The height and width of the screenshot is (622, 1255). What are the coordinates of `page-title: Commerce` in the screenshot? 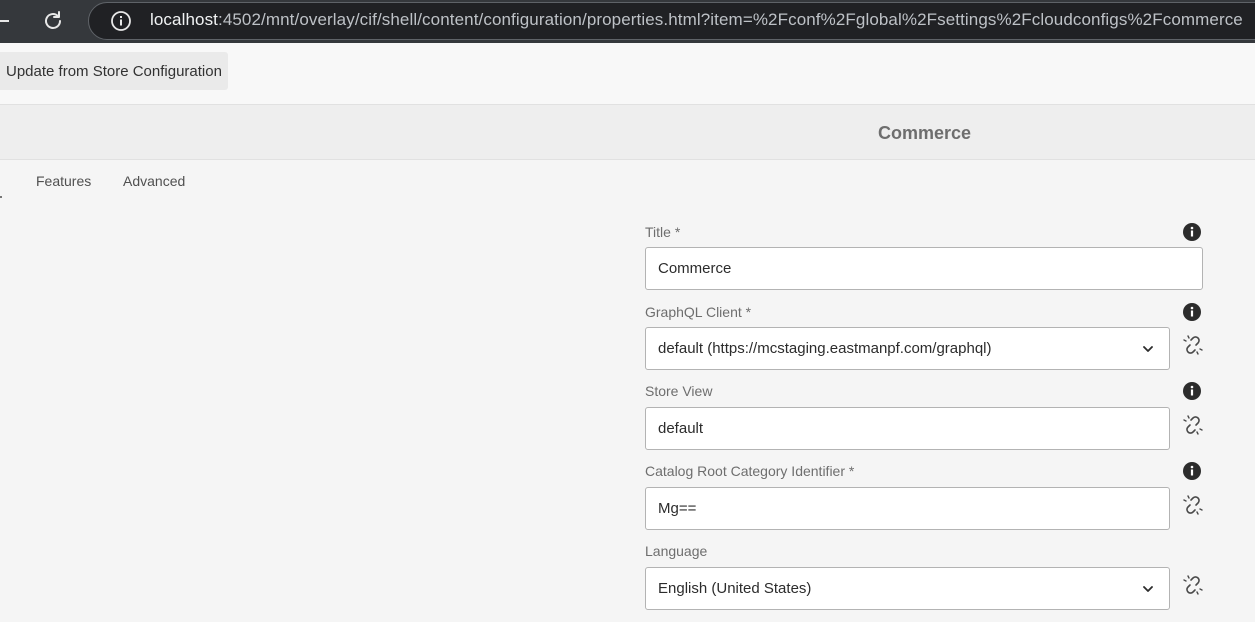 It's located at (925, 133).